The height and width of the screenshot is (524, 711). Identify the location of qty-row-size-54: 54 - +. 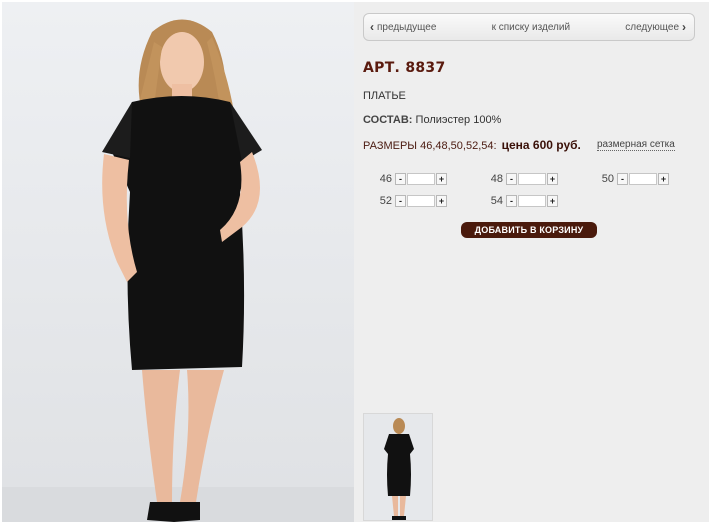
(523, 201).